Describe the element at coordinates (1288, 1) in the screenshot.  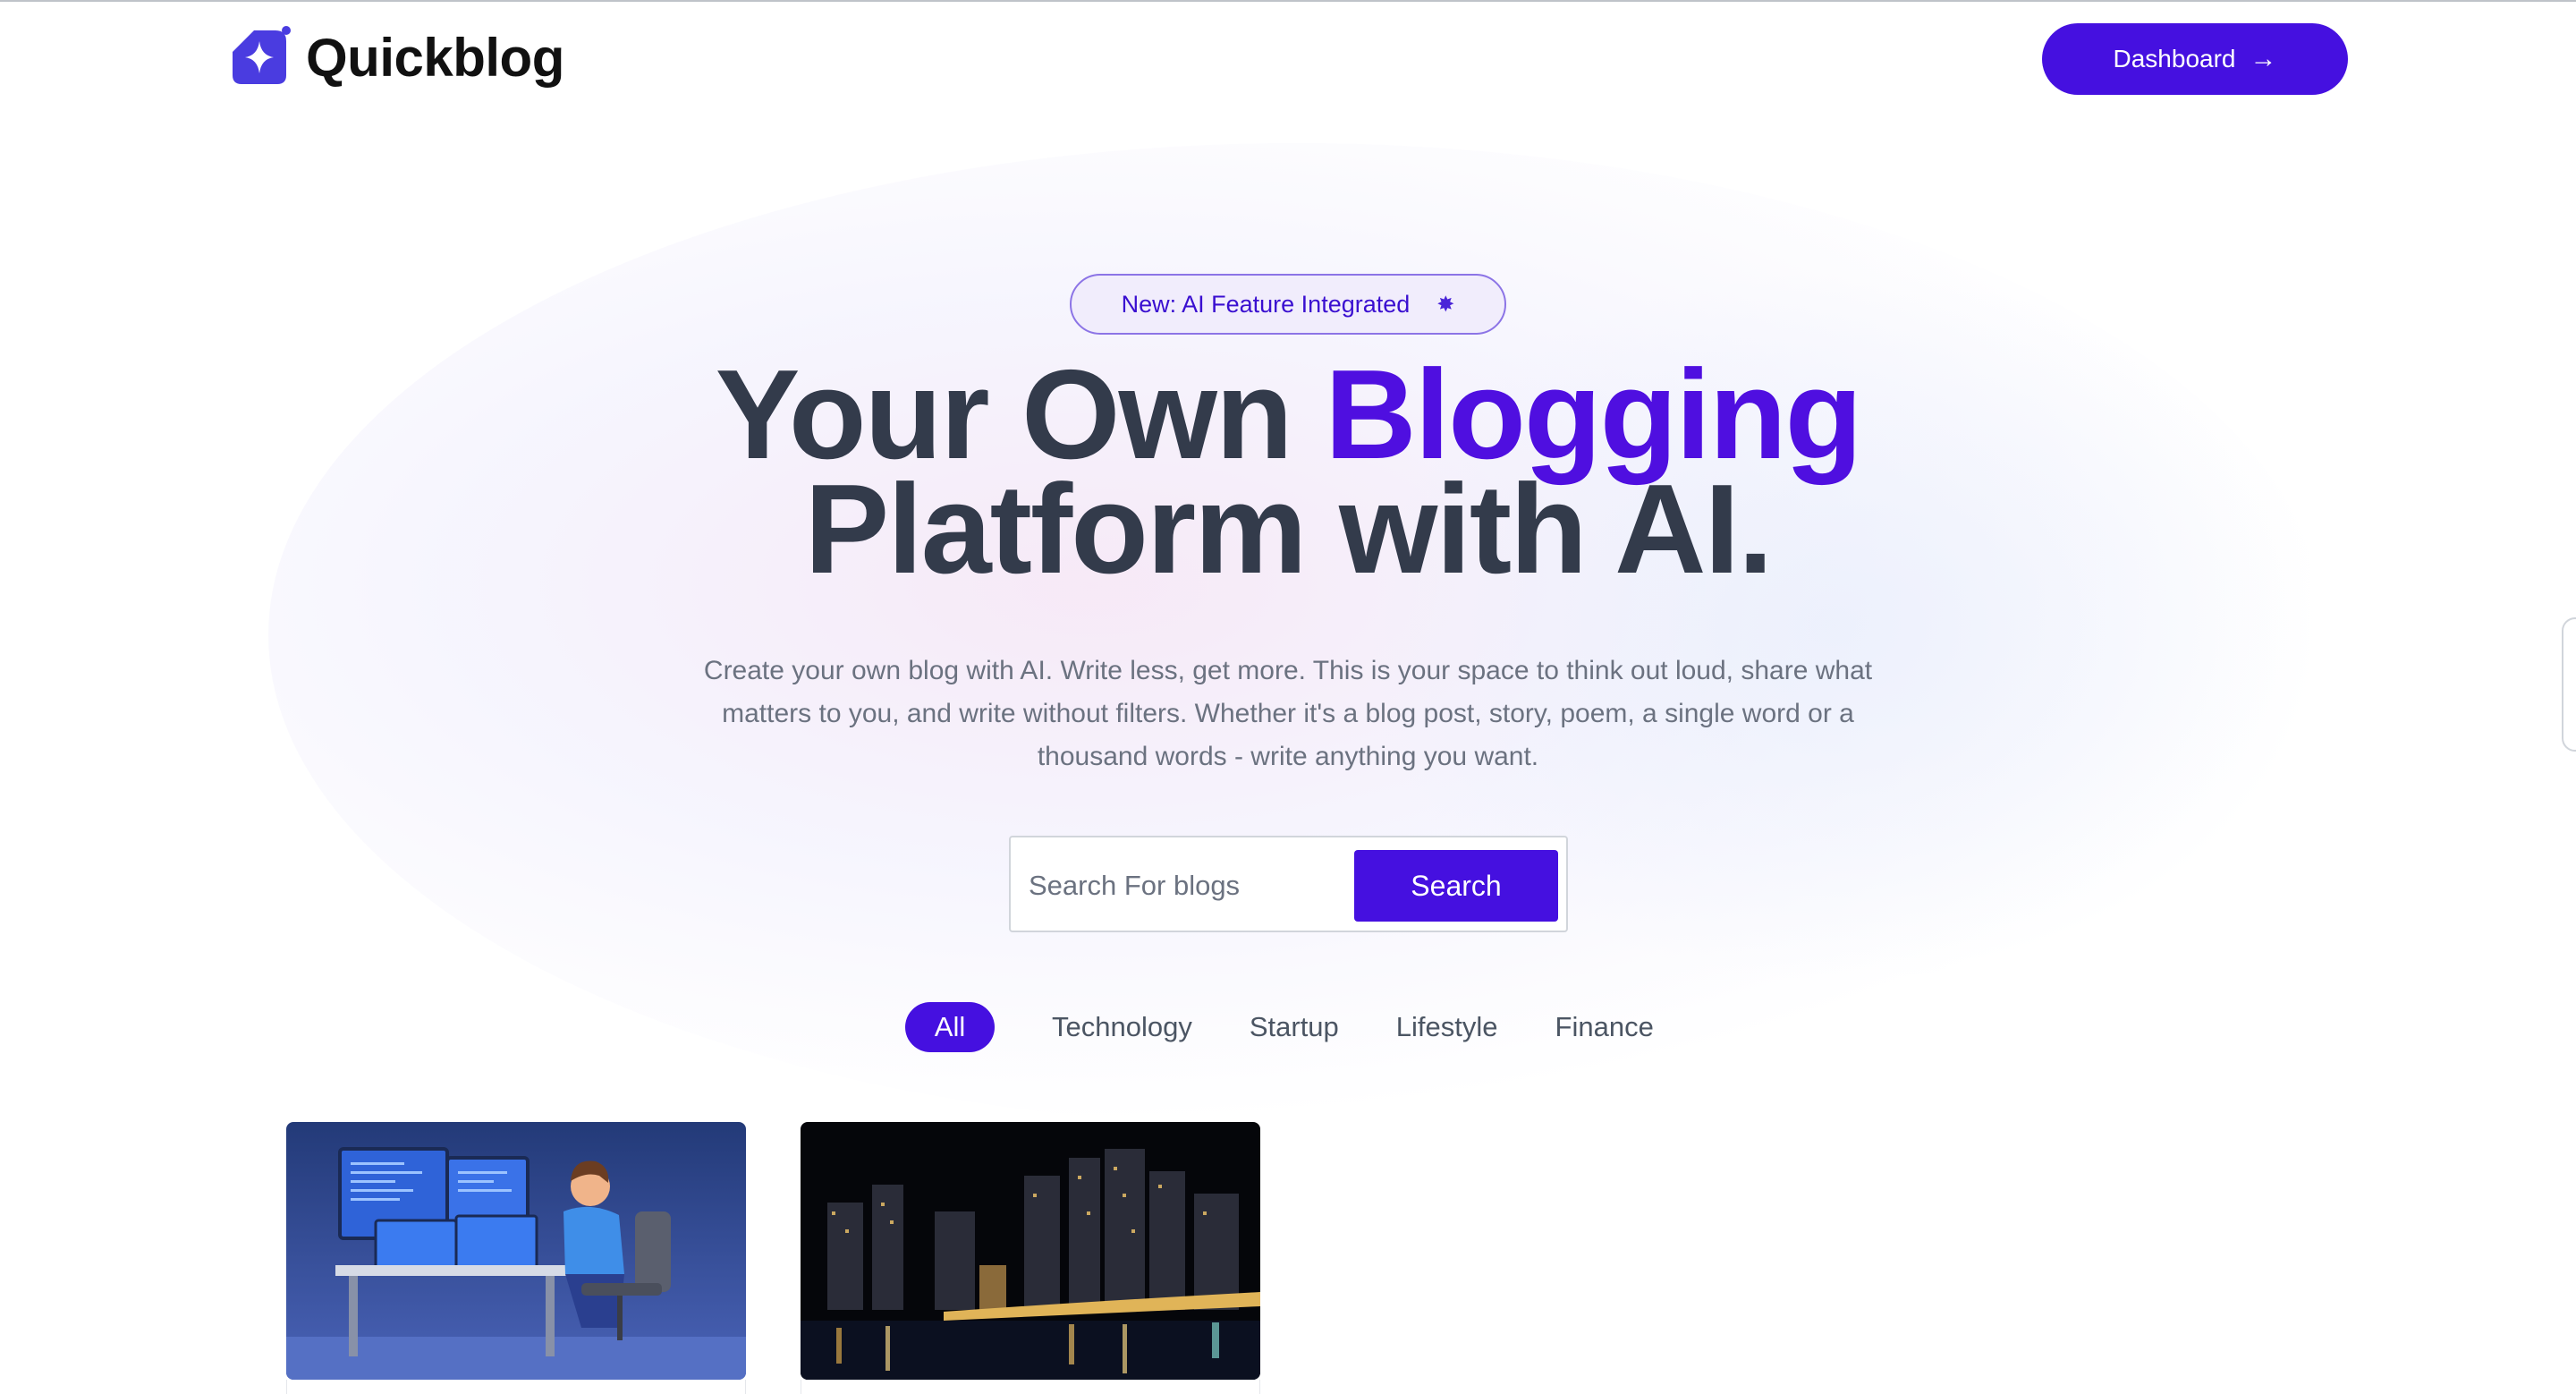
I see `window-top-border` at that location.